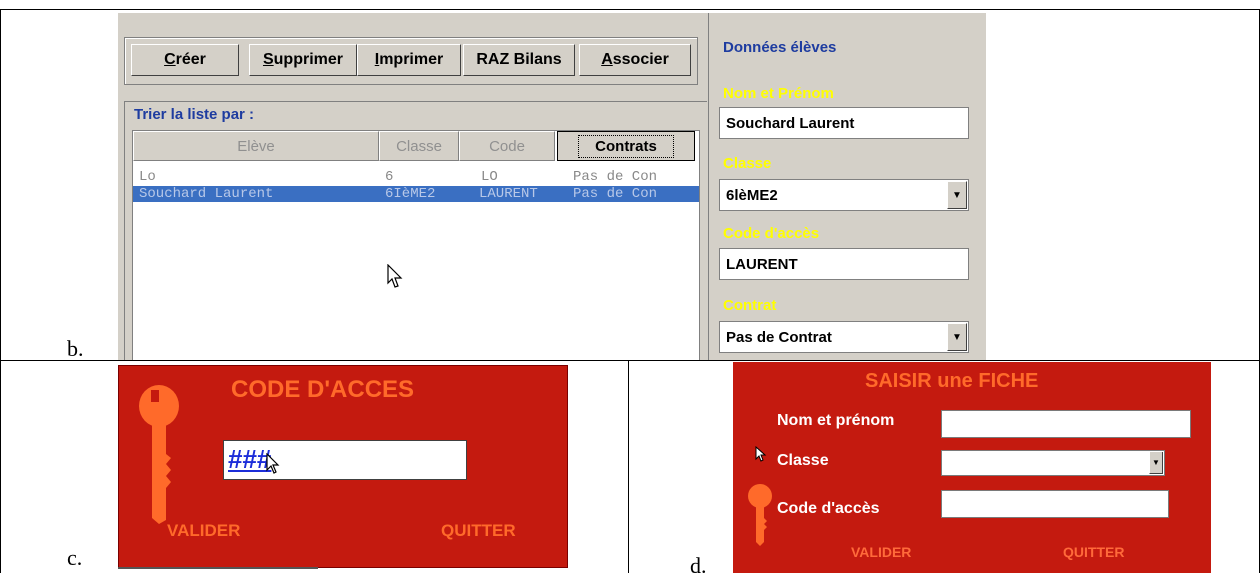  What do you see at coordinates (218, 568) in the screenshot?
I see `dialog-shadow` at bounding box center [218, 568].